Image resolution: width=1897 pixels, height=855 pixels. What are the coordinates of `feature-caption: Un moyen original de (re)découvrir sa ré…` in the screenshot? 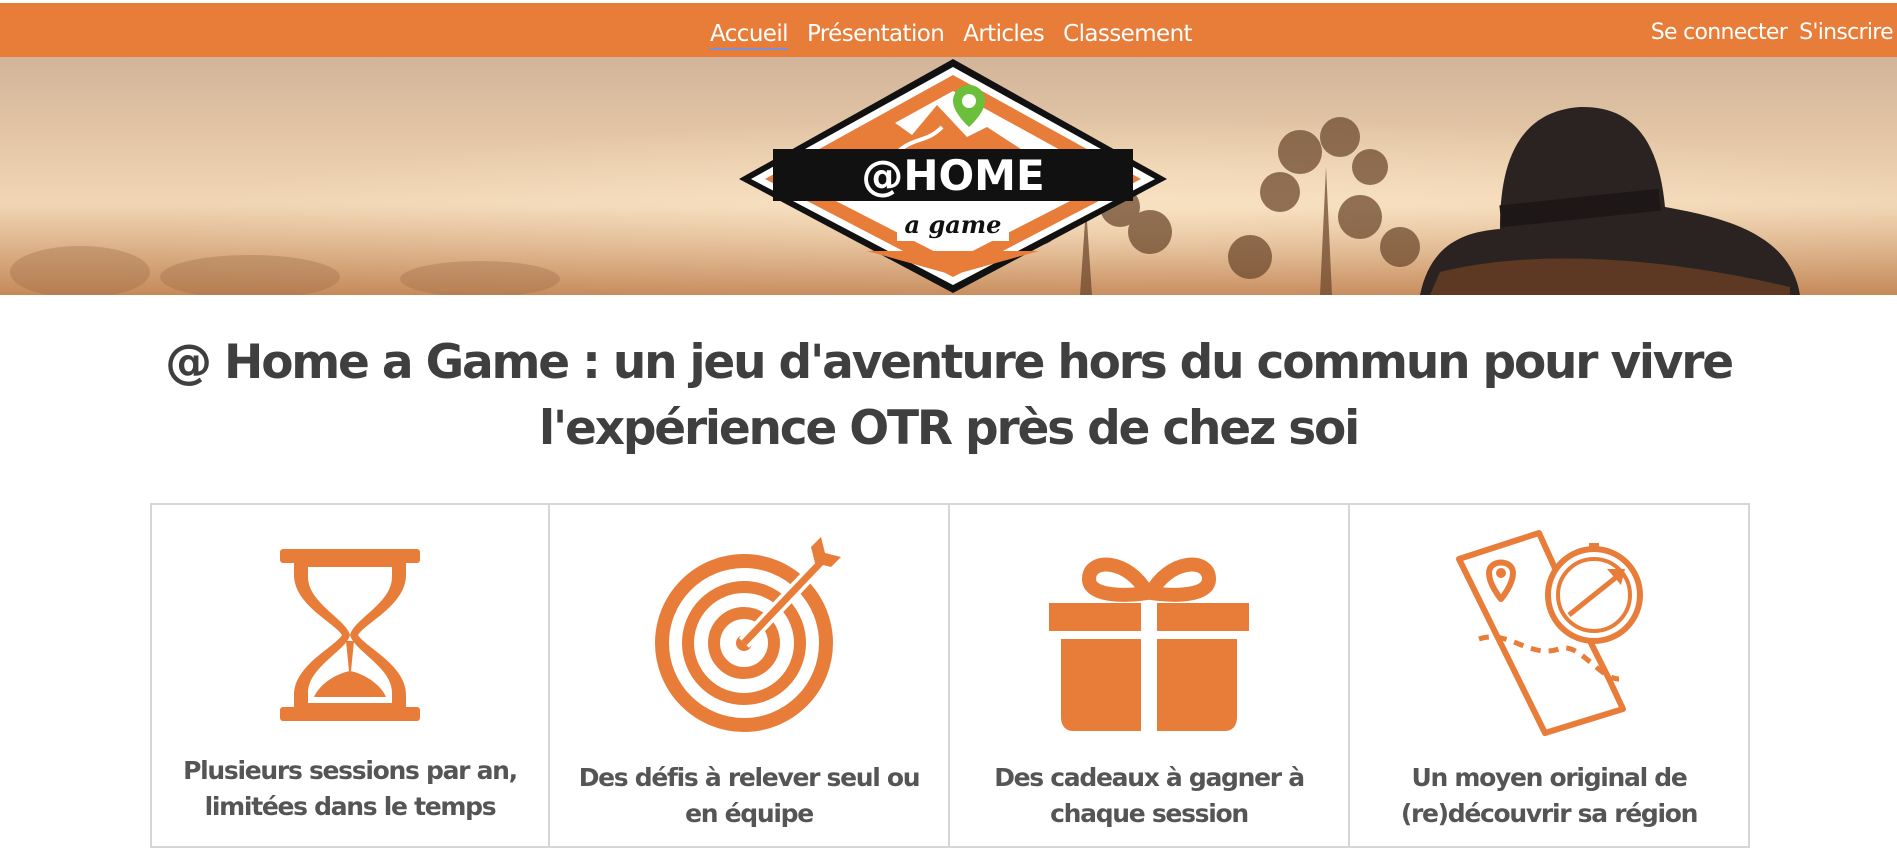 It's located at (1549, 795).